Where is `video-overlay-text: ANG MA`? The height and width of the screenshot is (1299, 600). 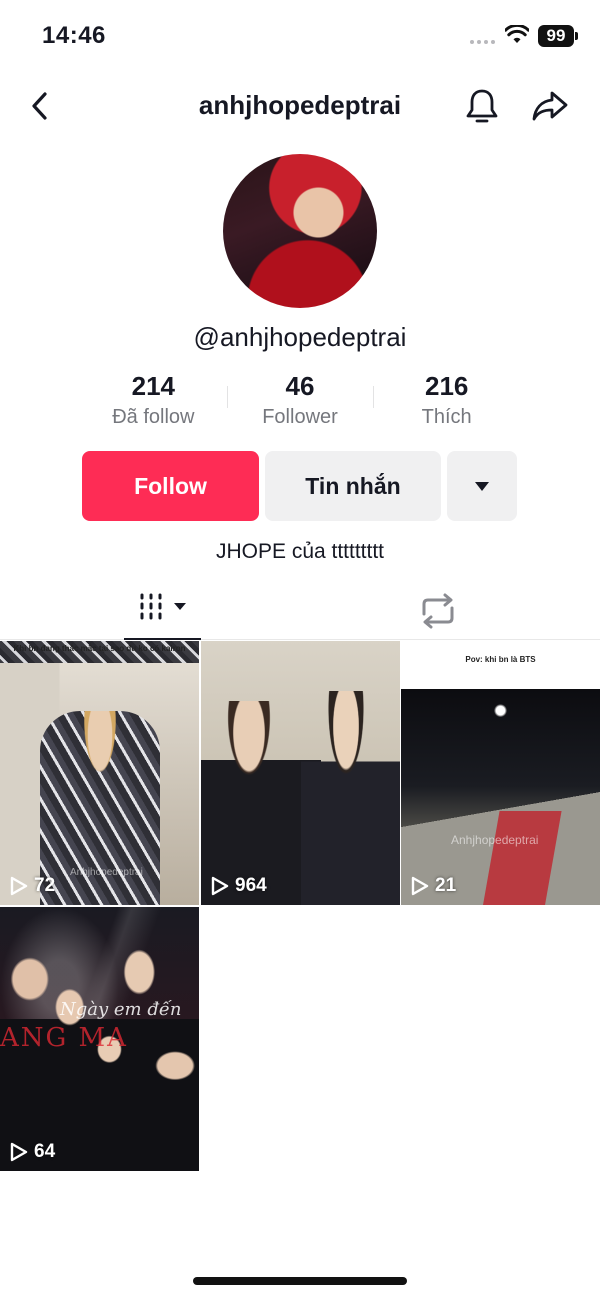
video-overlay-text: ANG MA is located at coordinates (64, 1038).